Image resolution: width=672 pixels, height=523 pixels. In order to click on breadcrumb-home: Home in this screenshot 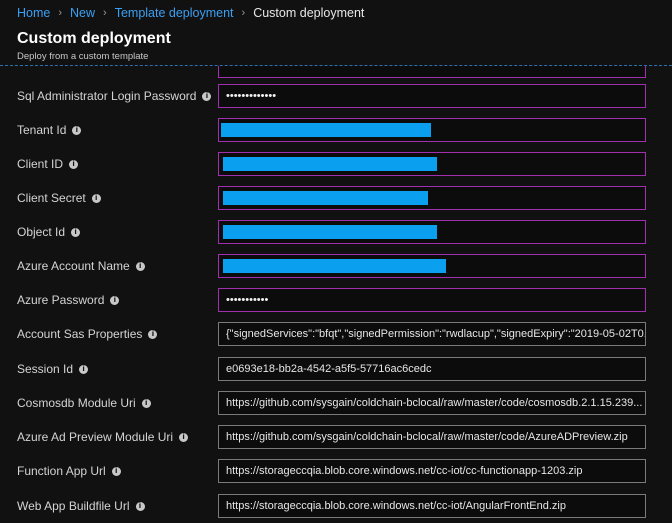, I will do `click(33, 13)`.